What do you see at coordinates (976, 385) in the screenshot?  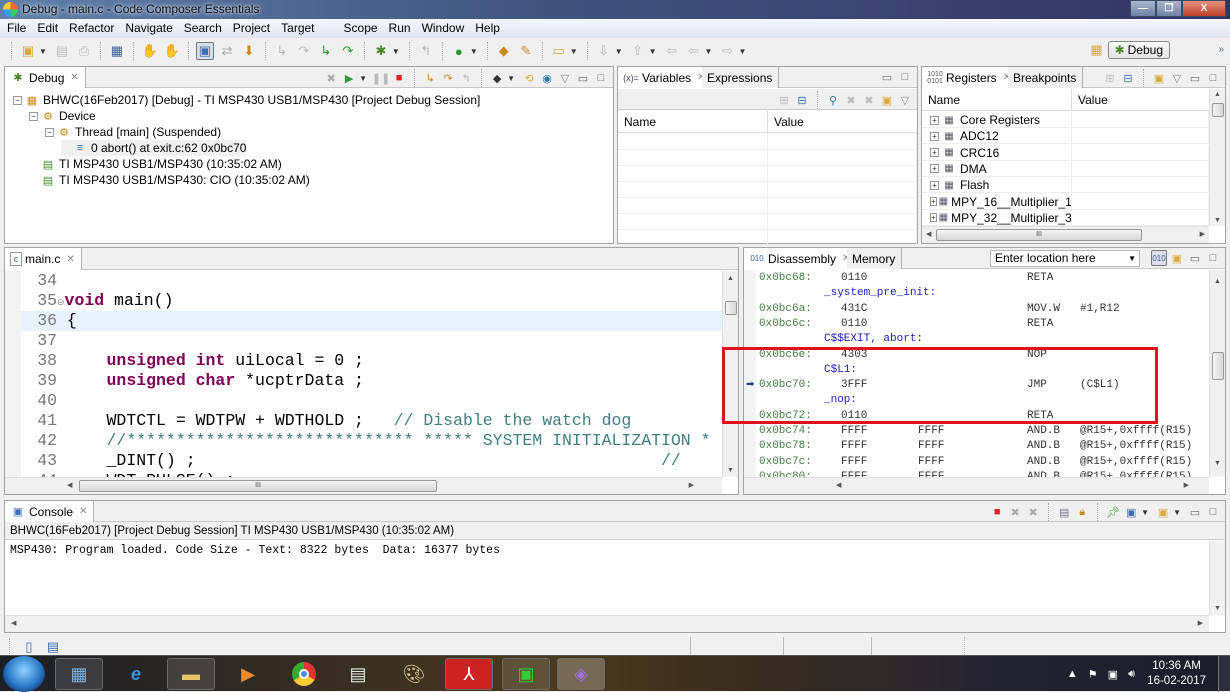 I see `disassembly-row: ➡ 0x0bc70: 3FFF JMP (C$L1)` at bounding box center [976, 385].